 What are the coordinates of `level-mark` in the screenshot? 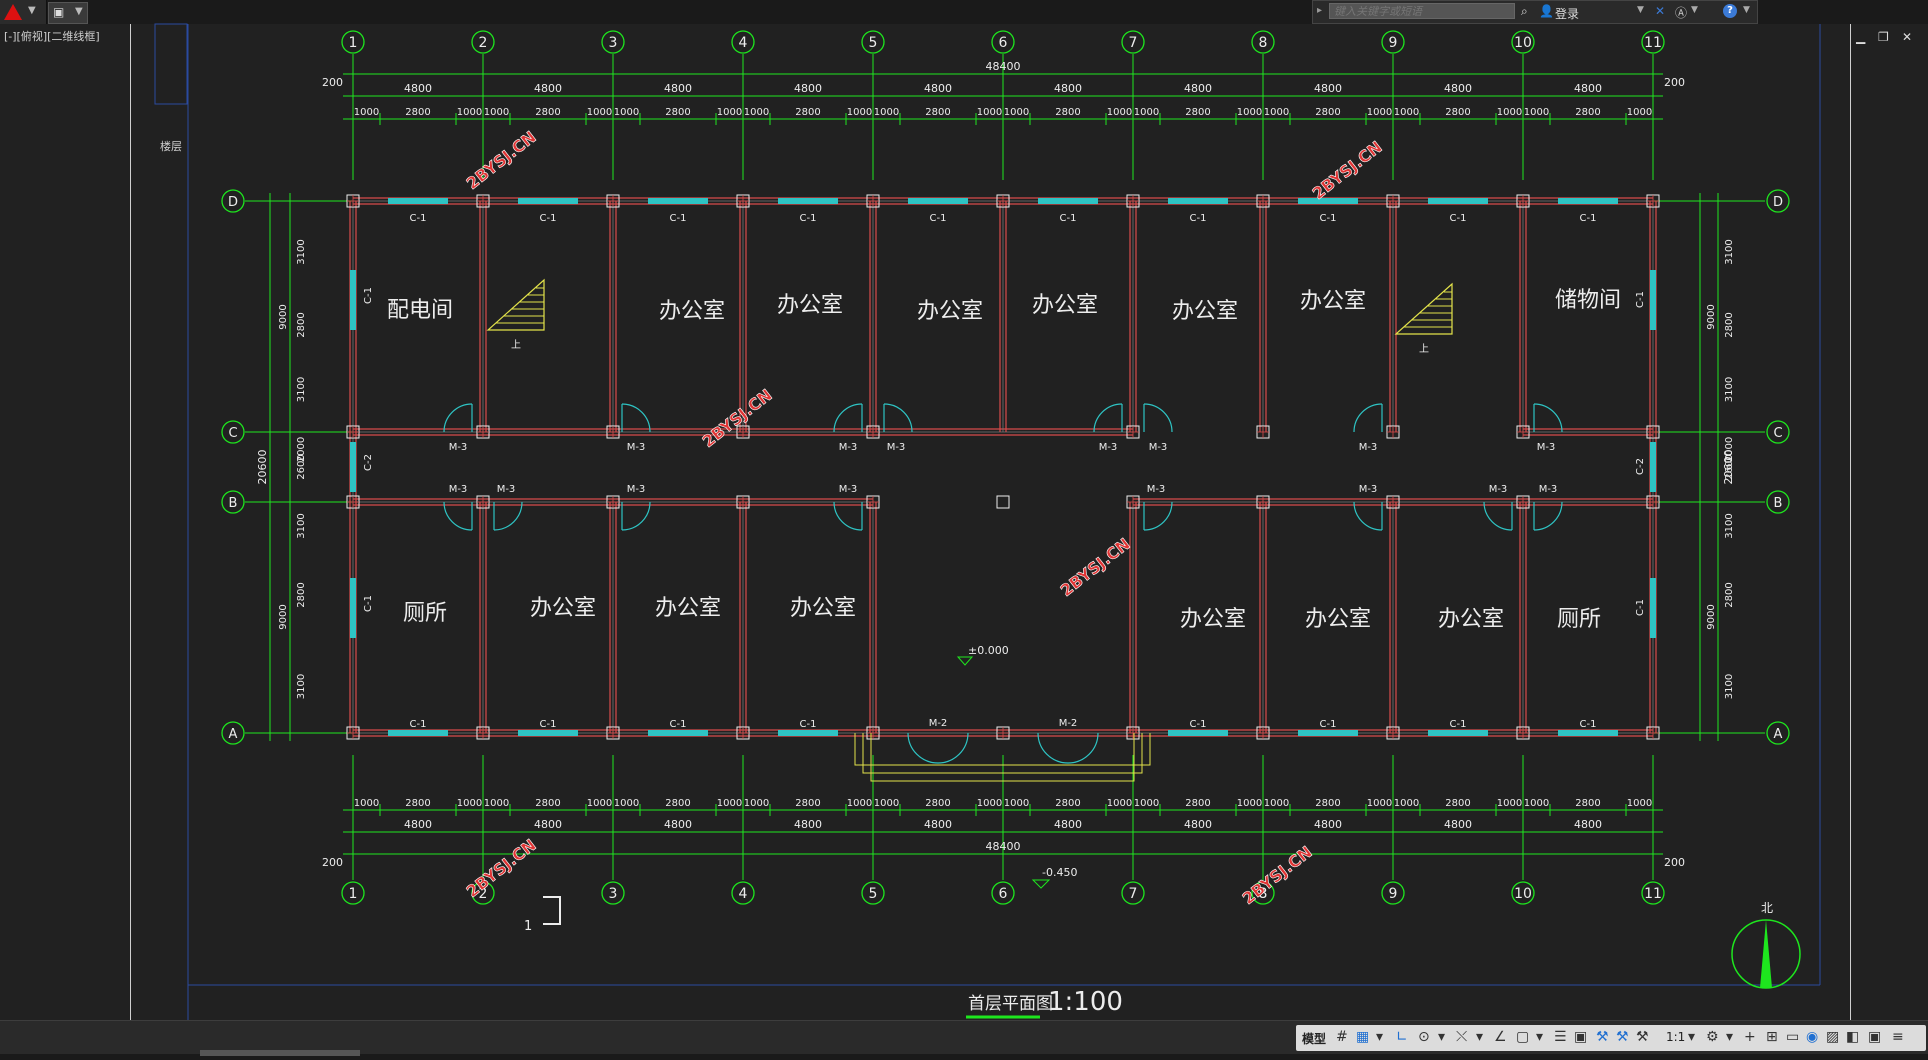 It's located at (1041, 884).